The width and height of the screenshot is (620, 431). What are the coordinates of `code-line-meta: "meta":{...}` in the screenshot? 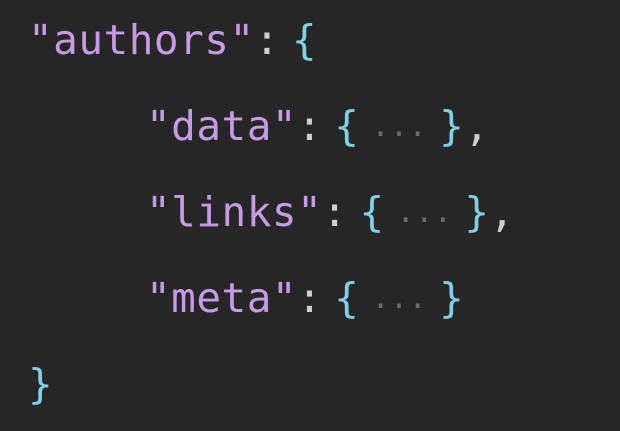 It's located at (305, 298).